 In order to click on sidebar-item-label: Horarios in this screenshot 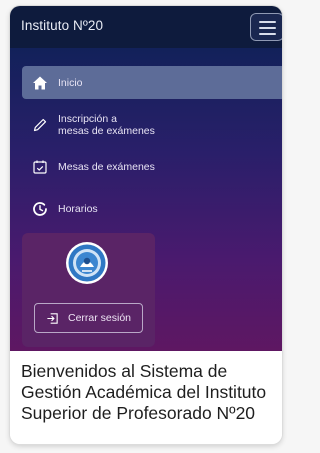, I will do `click(78, 209)`.